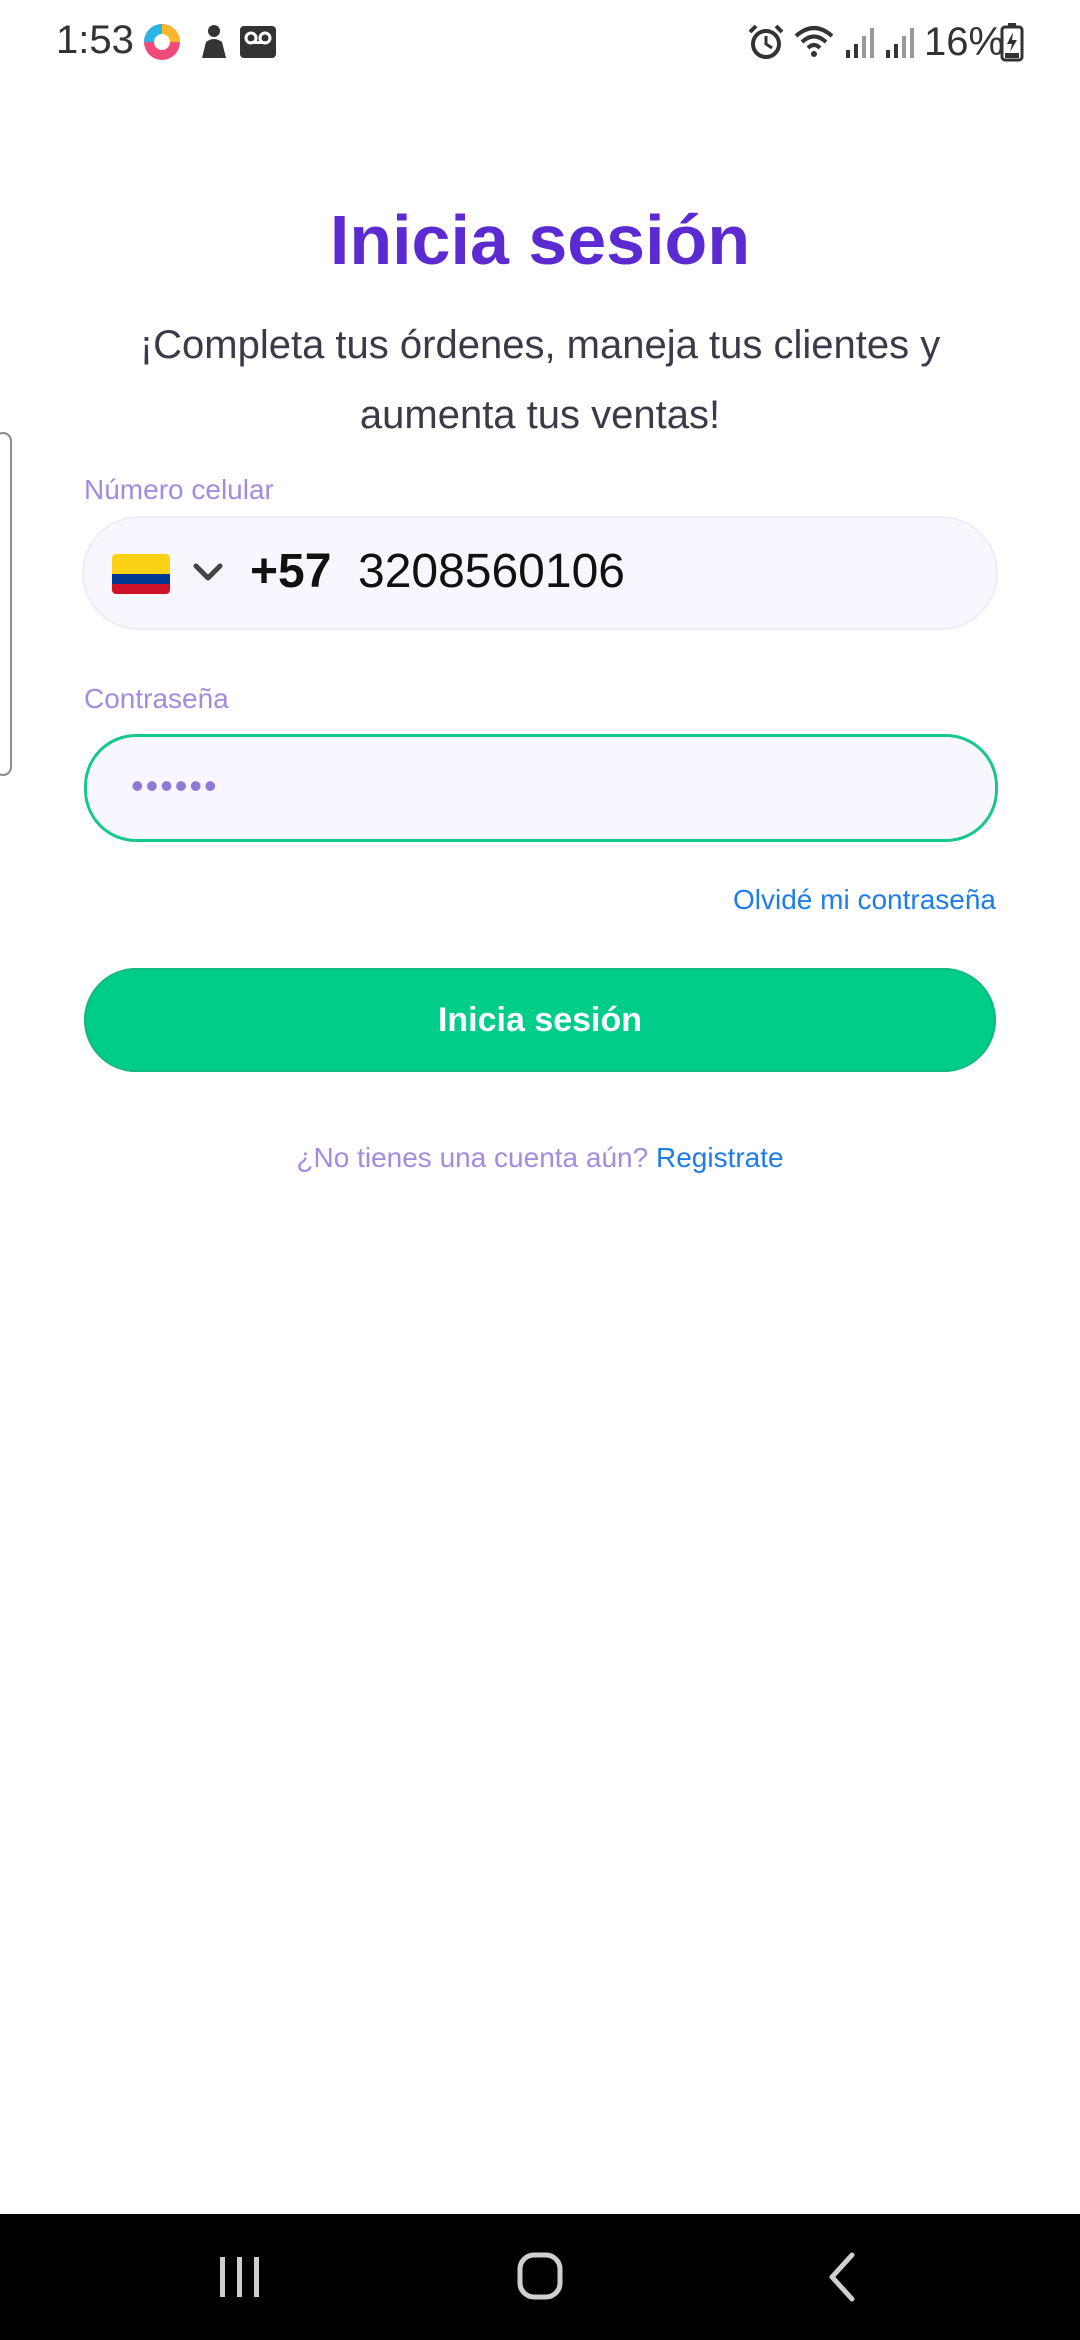 This screenshot has height=2340, width=1080. Describe the element at coordinates (540, 1020) in the screenshot. I see `login-button: Inicia sesión` at that location.